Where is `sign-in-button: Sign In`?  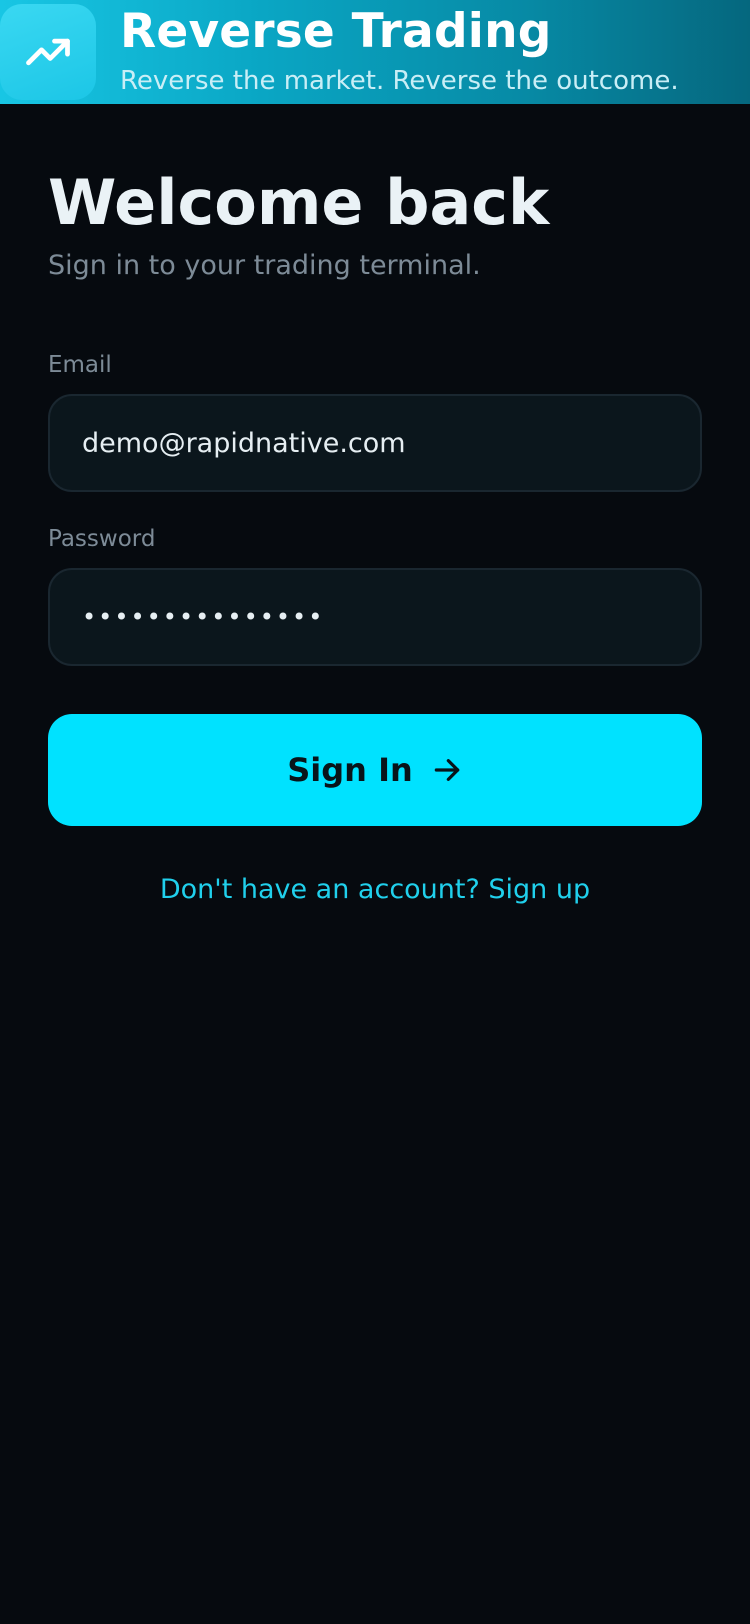
sign-in-button: Sign In is located at coordinates (375, 770).